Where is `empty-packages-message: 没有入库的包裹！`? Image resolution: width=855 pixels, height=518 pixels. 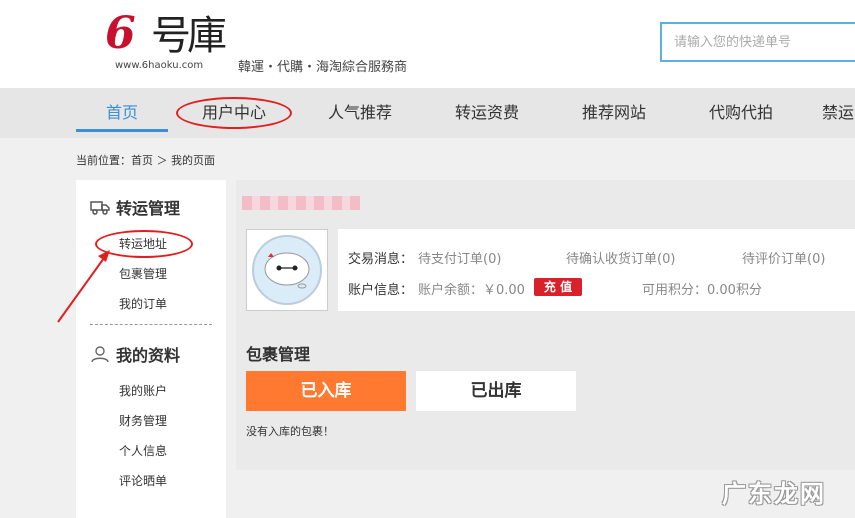
empty-packages-message: 没有入库的包裹！ is located at coordinates (290, 431).